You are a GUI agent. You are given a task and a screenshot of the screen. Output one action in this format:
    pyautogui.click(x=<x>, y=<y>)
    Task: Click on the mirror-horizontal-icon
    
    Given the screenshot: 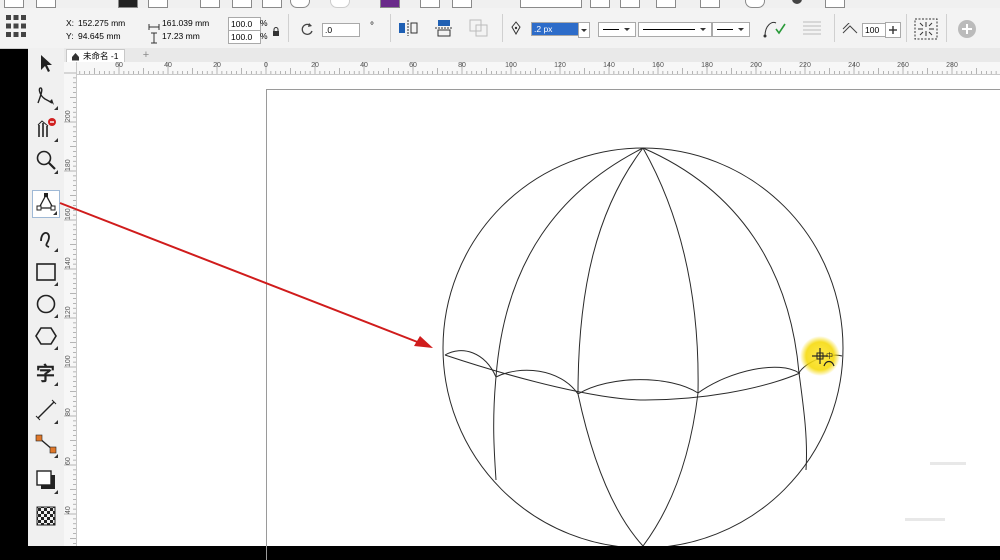 What is the action you would take?
    pyautogui.click(x=408, y=30)
    